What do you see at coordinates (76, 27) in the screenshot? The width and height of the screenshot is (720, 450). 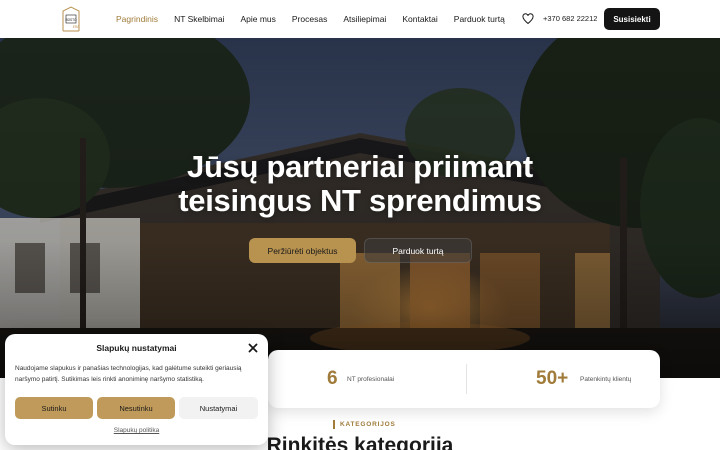 I see `svg-text: ERA` at bounding box center [76, 27].